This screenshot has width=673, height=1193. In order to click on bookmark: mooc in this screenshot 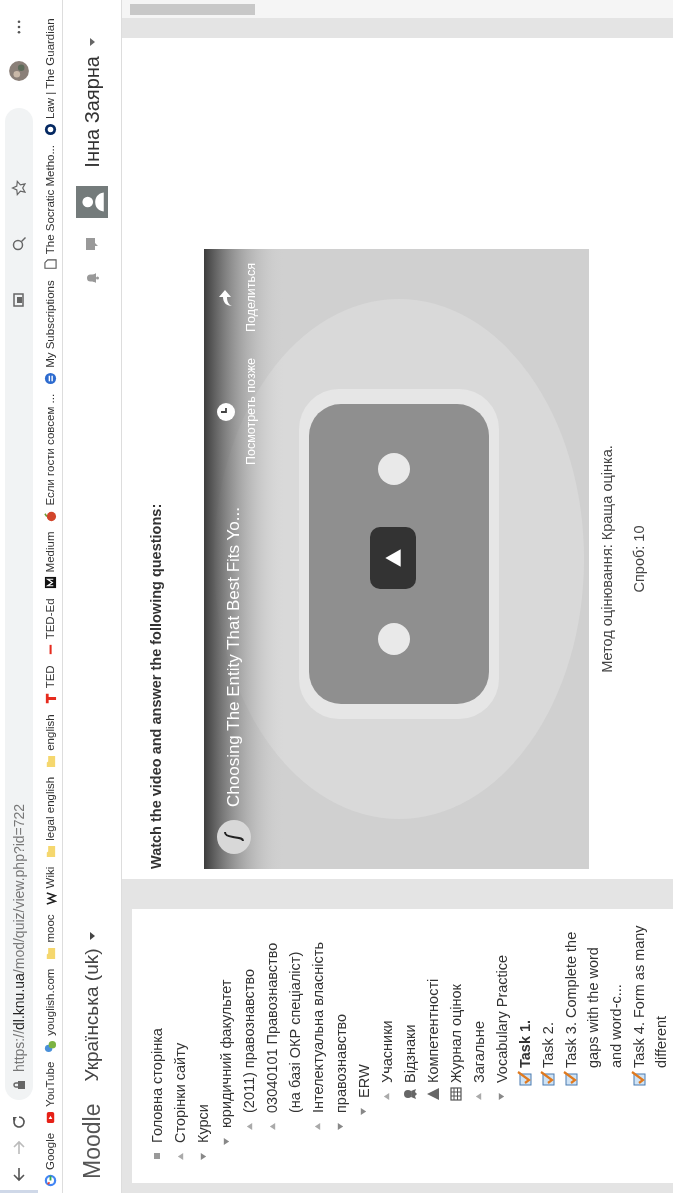, I will do `click(50, 937)`.